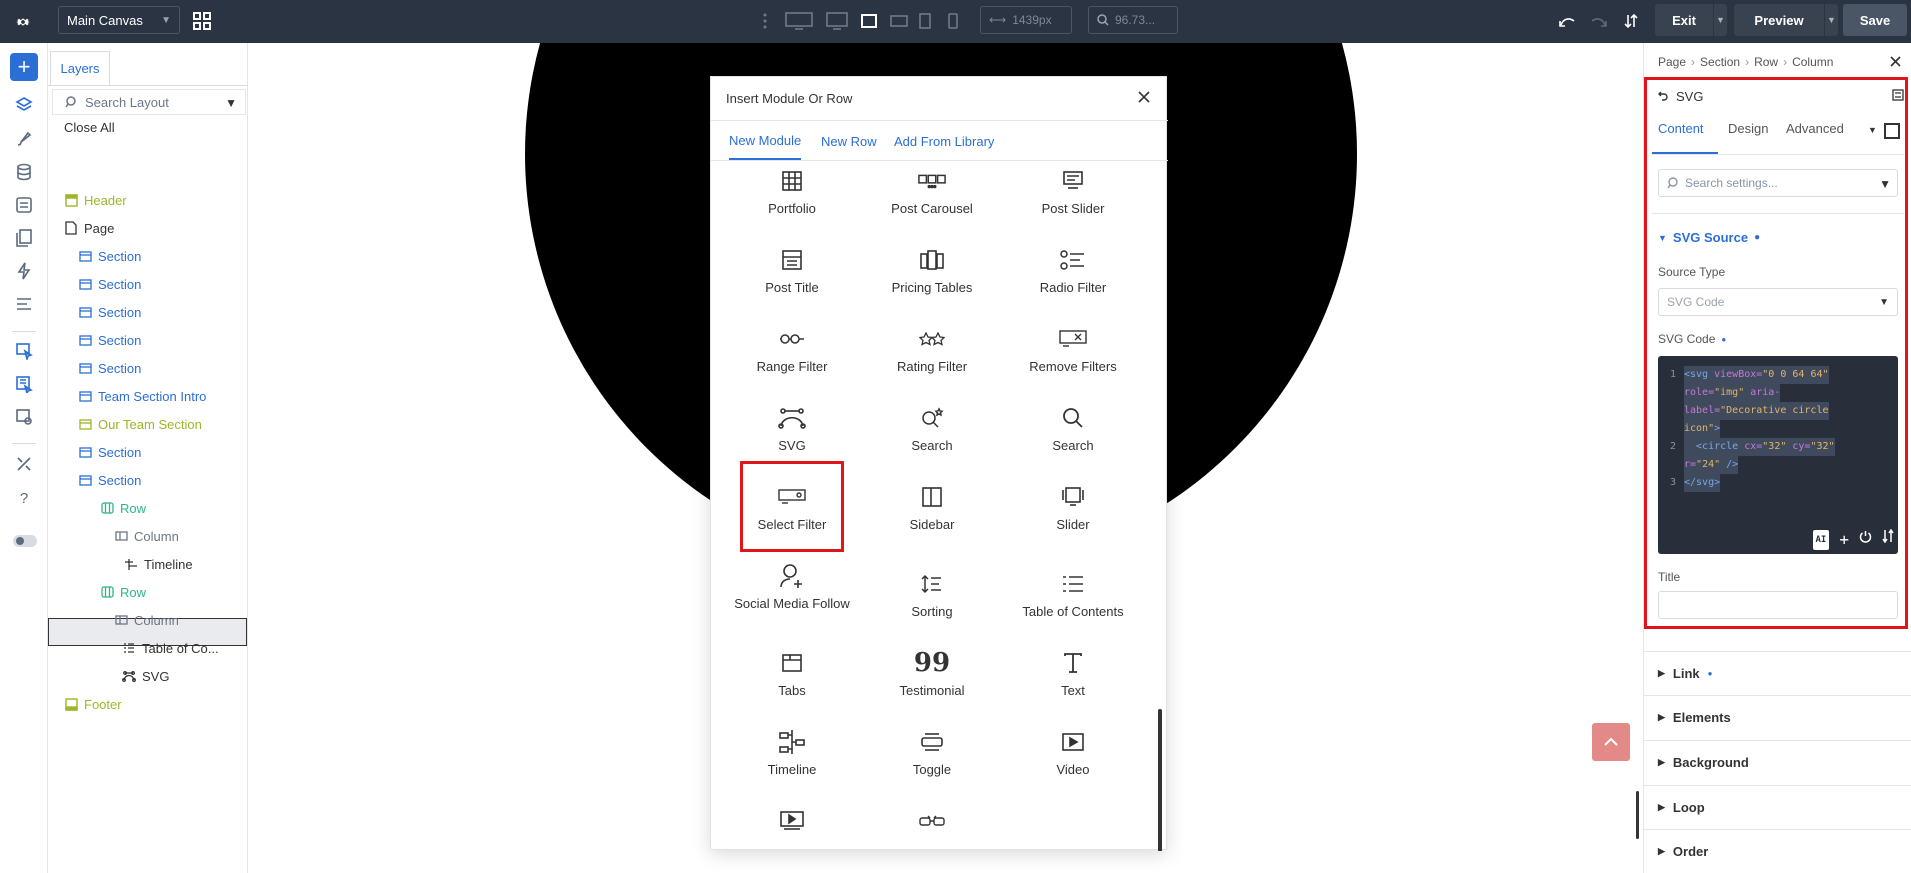 This screenshot has height=873, width=1911. What do you see at coordinates (1892, 131) in the screenshot?
I see `preset-square-icon` at bounding box center [1892, 131].